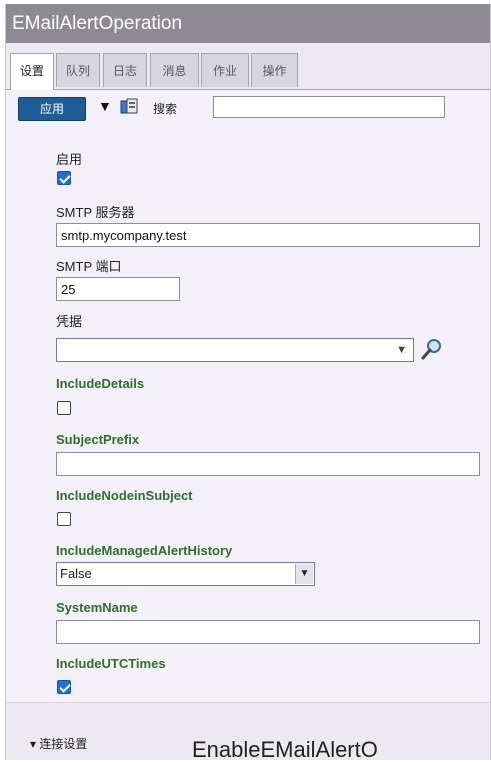 The width and height of the screenshot is (491, 763). Describe the element at coordinates (268, 464) in the screenshot. I see `subject-prefix-input` at that location.